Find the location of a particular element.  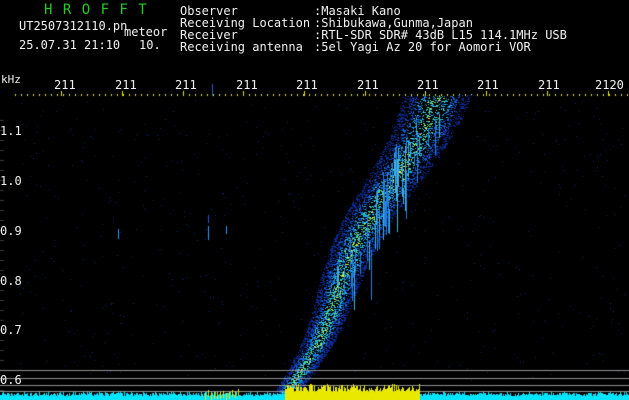

brand-title: H R O F F T is located at coordinates (96, 10).